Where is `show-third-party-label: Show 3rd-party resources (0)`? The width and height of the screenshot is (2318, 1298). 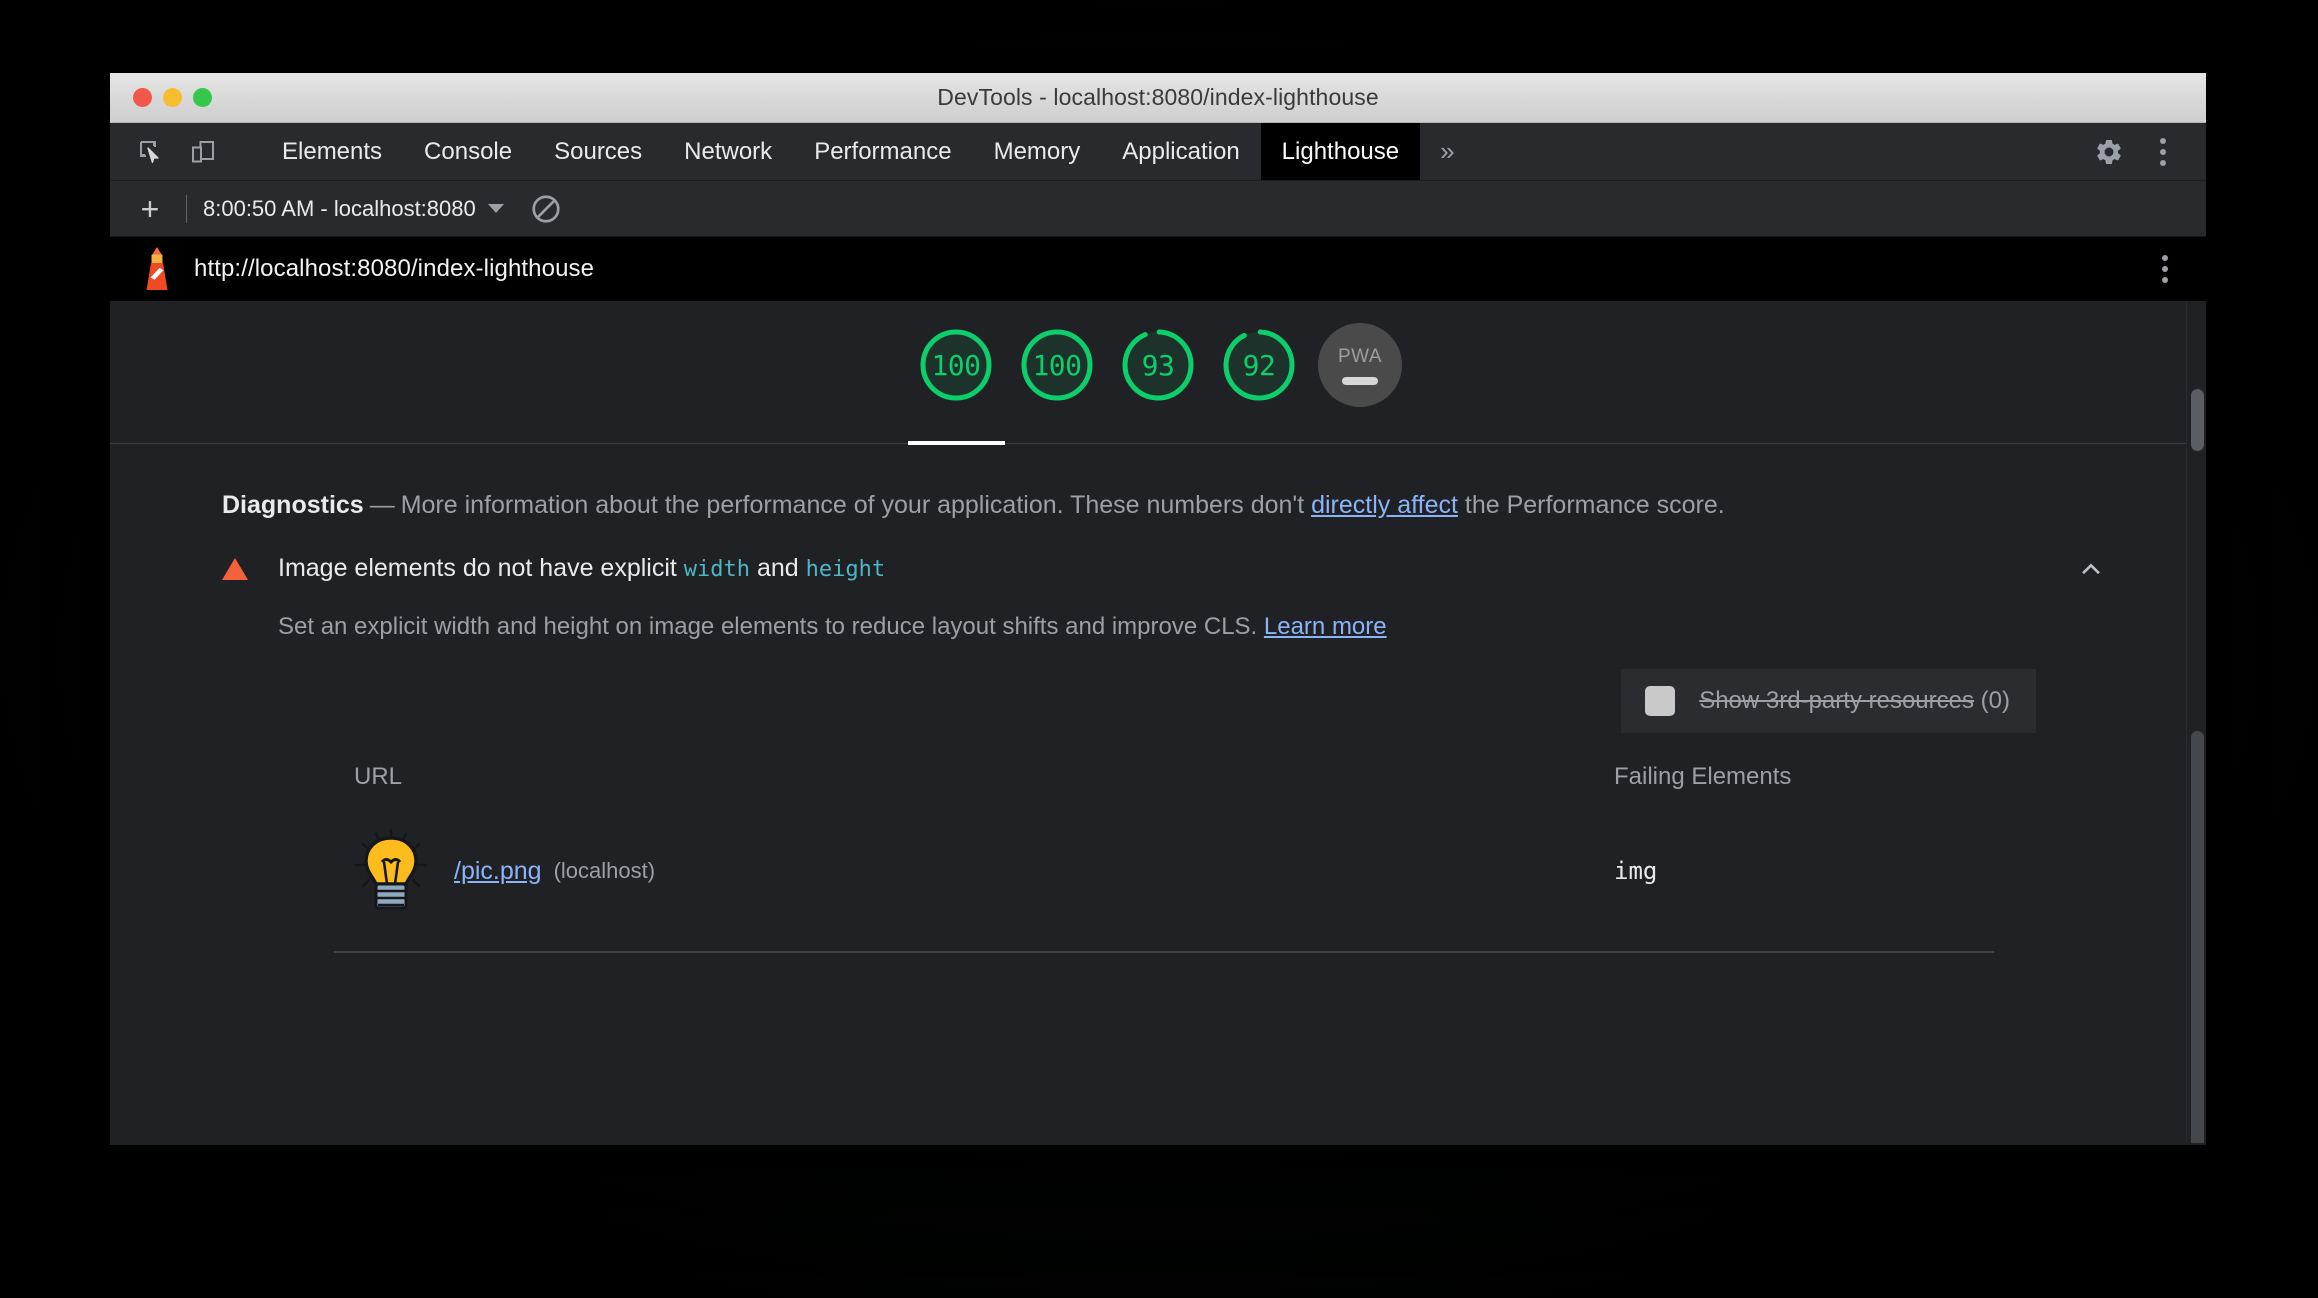
show-third-party-label: Show 3rd-party resources (0) is located at coordinates (1854, 701).